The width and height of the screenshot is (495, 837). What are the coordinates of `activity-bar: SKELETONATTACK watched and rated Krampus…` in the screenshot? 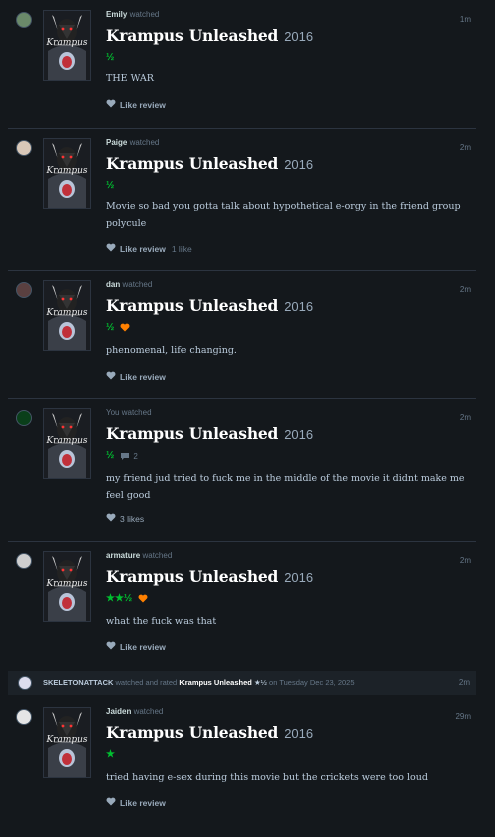 It's located at (242, 683).